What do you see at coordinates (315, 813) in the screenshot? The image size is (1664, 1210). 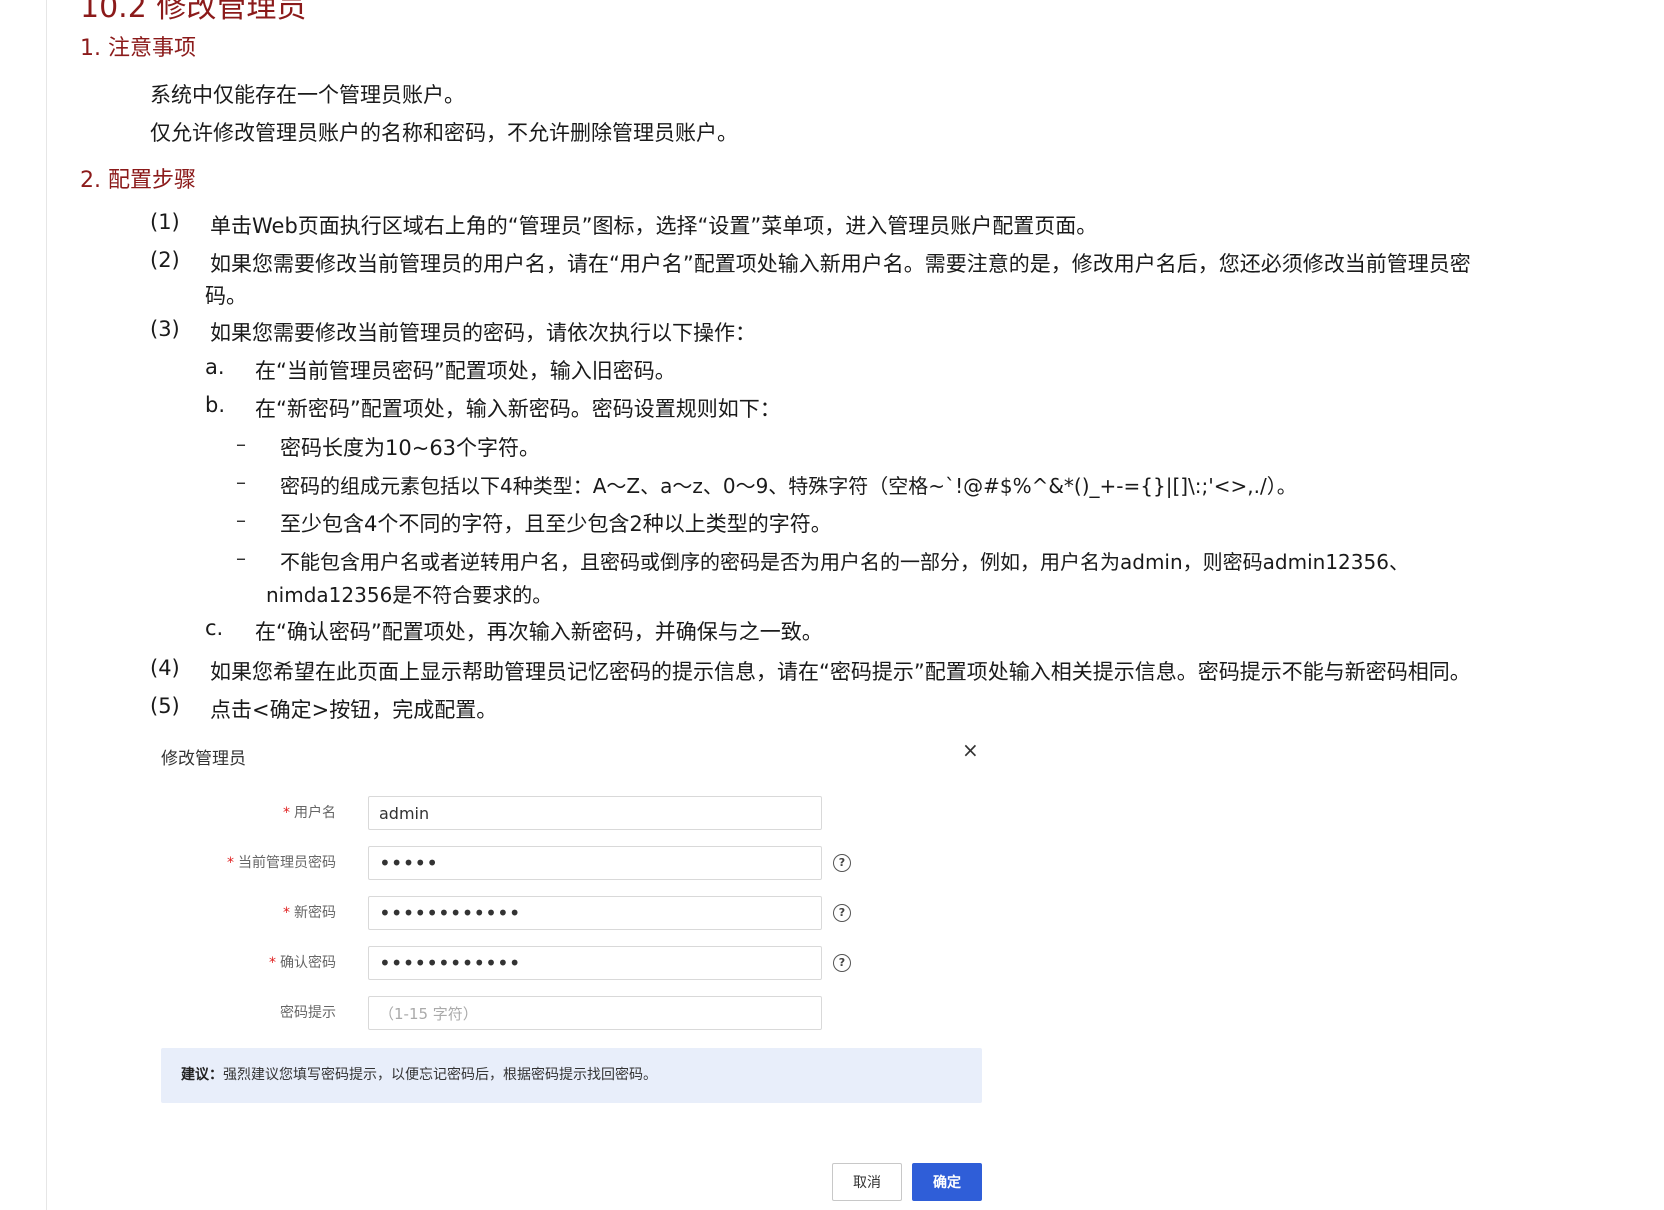 I see `username-label-text: 用户名` at bounding box center [315, 813].